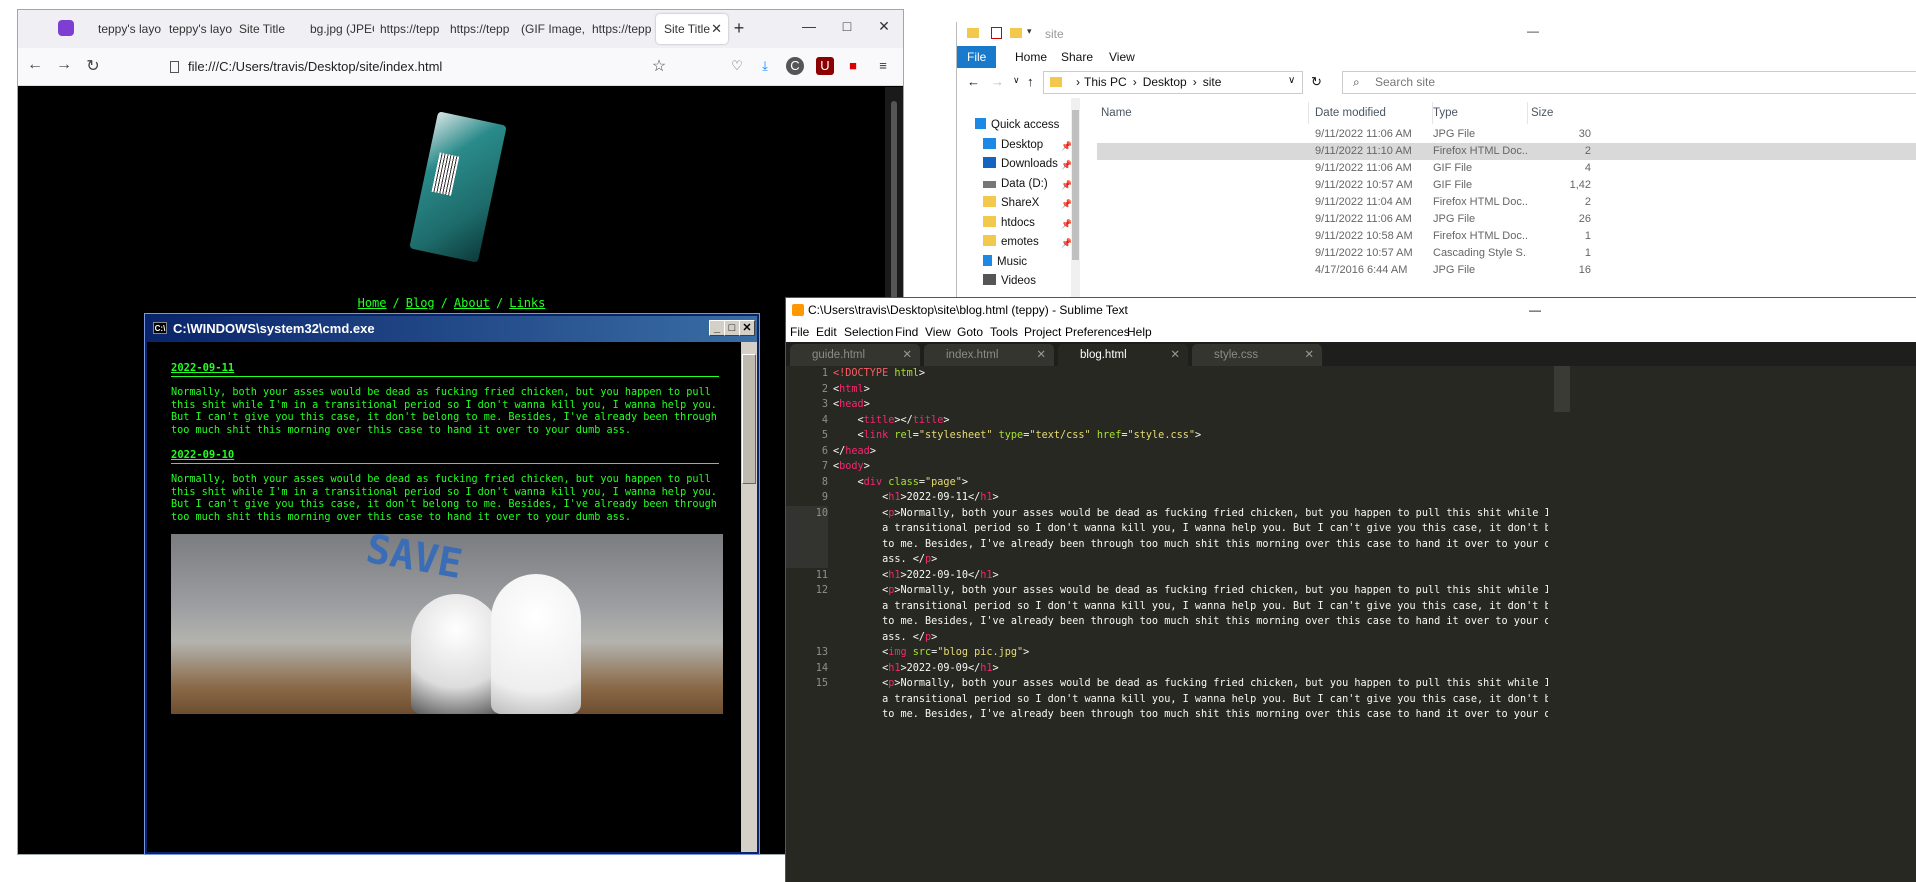 Image resolution: width=1916 pixels, height=882 pixels. What do you see at coordinates (1016, 33) in the screenshot?
I see `new-folder-icon` at bounding box center [1016, 33].